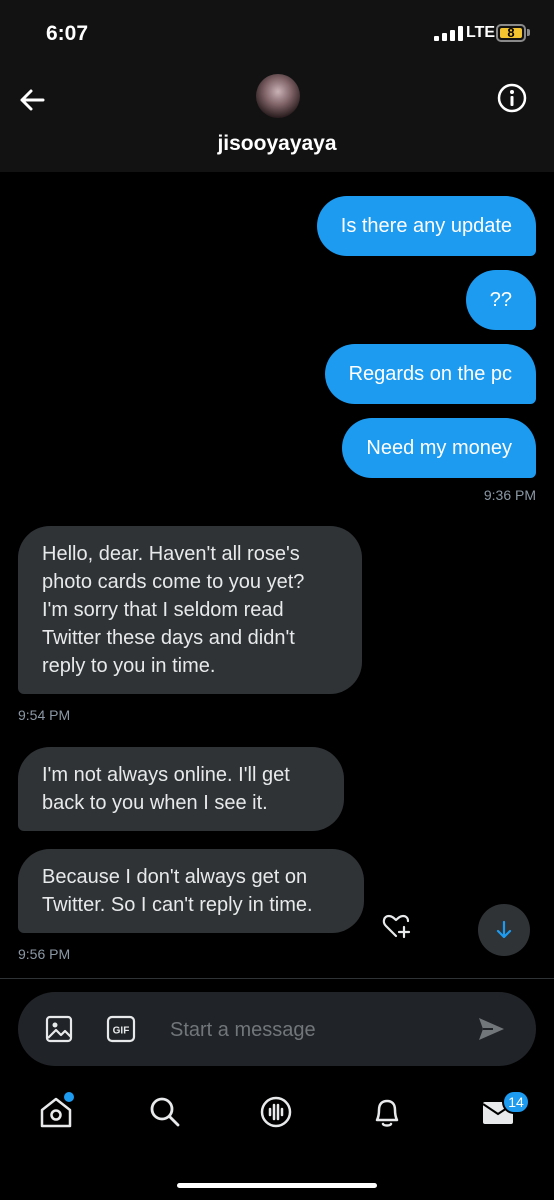  I want to click on message-timestamp: 9:56 PM, so click(44, 954).